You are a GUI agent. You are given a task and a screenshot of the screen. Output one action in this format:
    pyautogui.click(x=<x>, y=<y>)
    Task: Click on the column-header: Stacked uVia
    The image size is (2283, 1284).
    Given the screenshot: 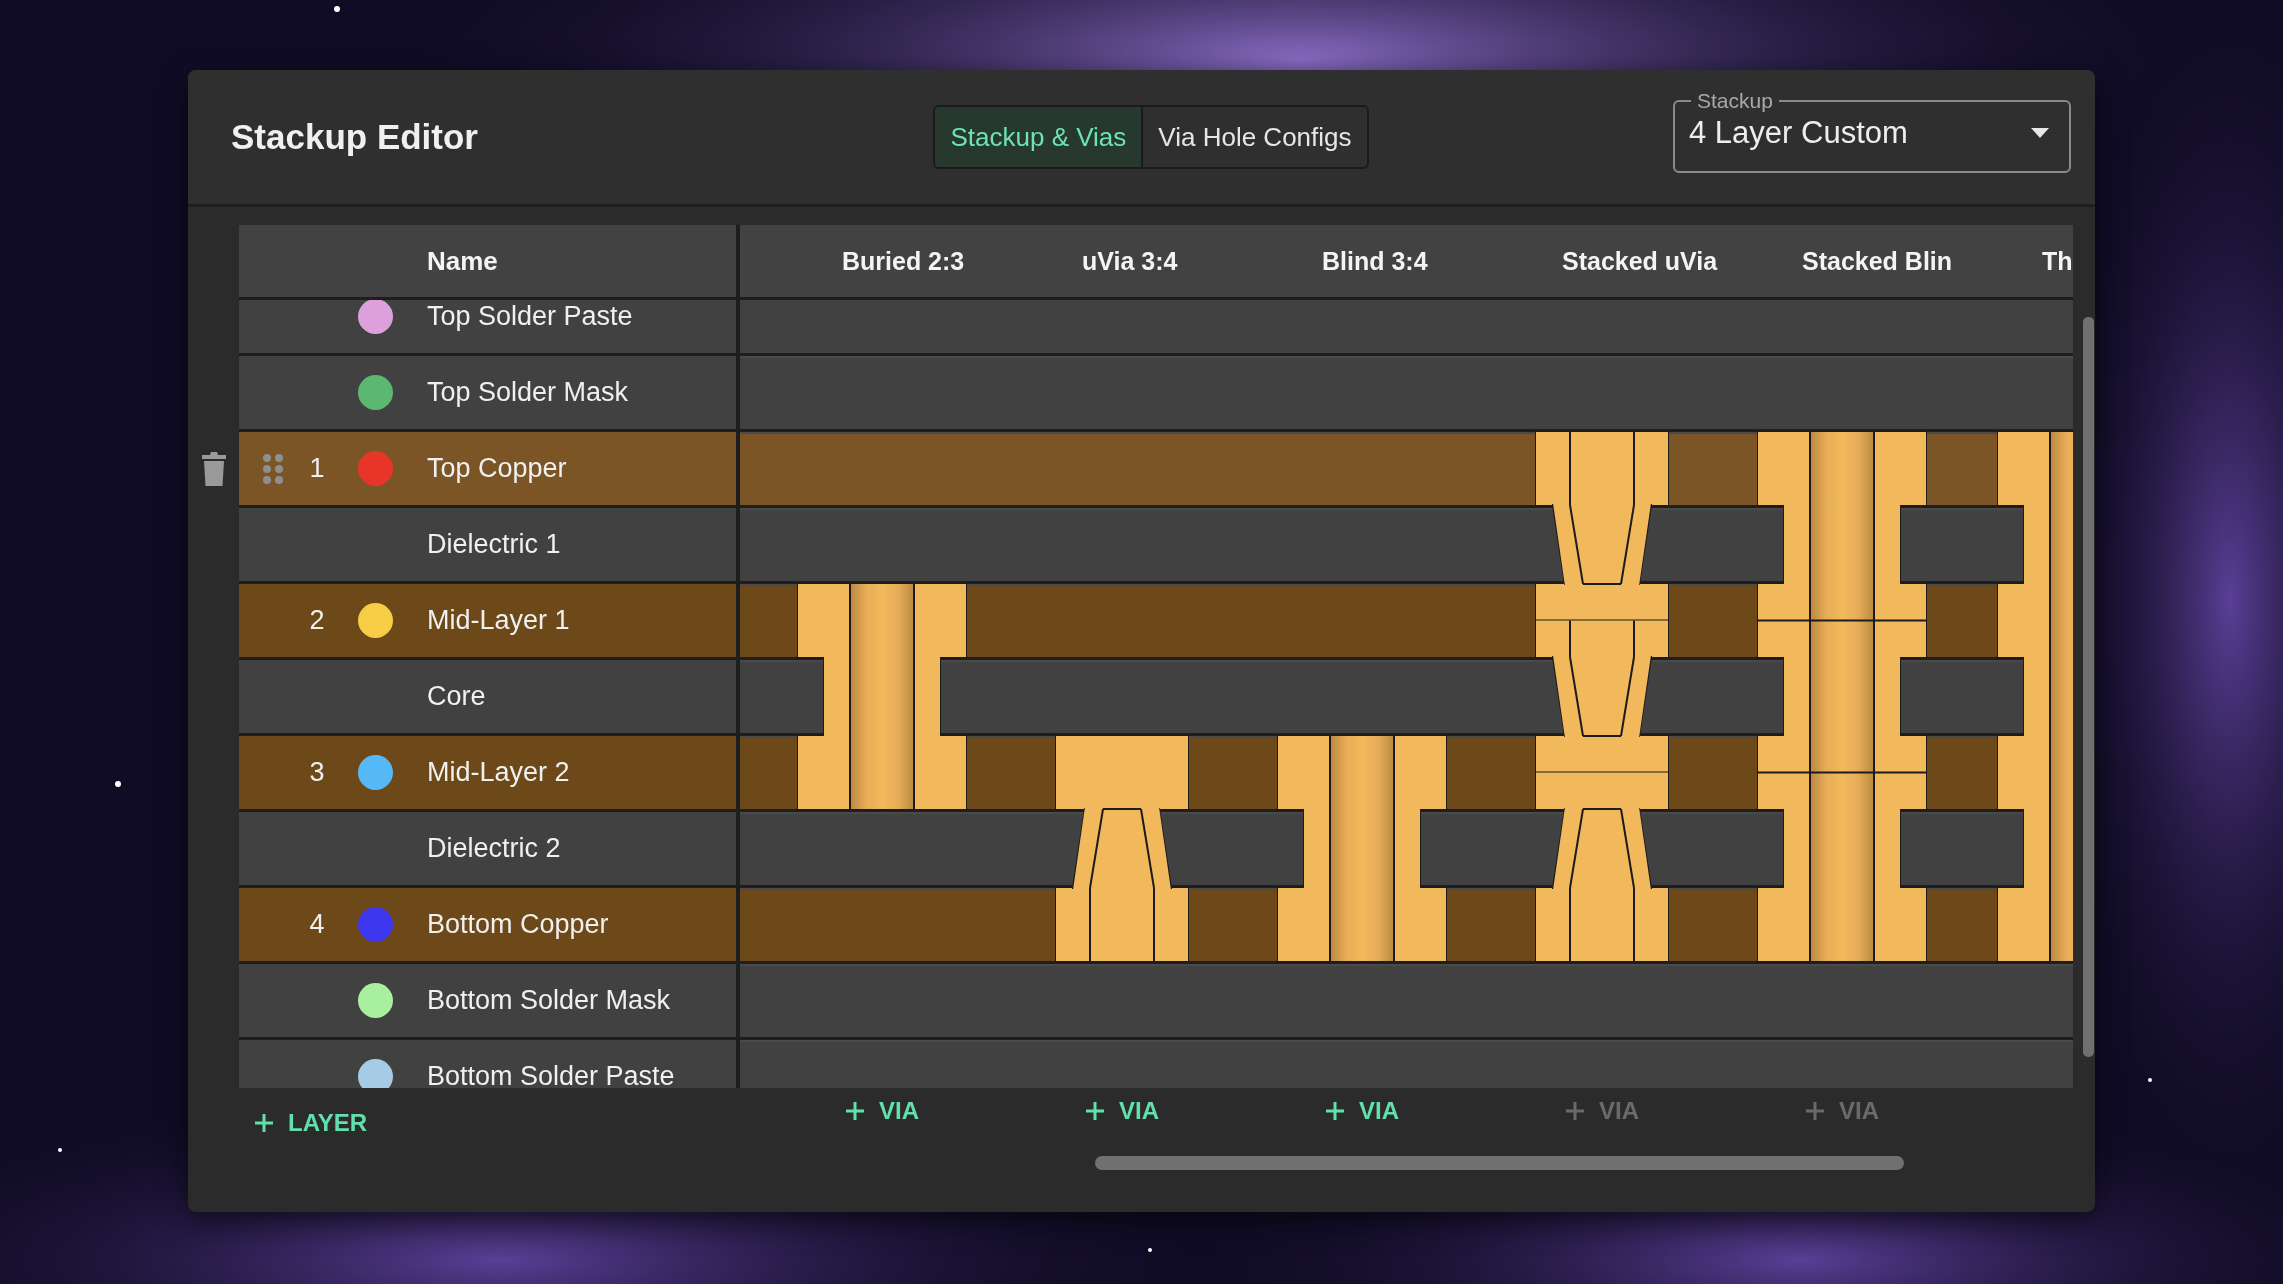 What is the action you would take?
    pyautogui.click(x=1640, y=261)
    